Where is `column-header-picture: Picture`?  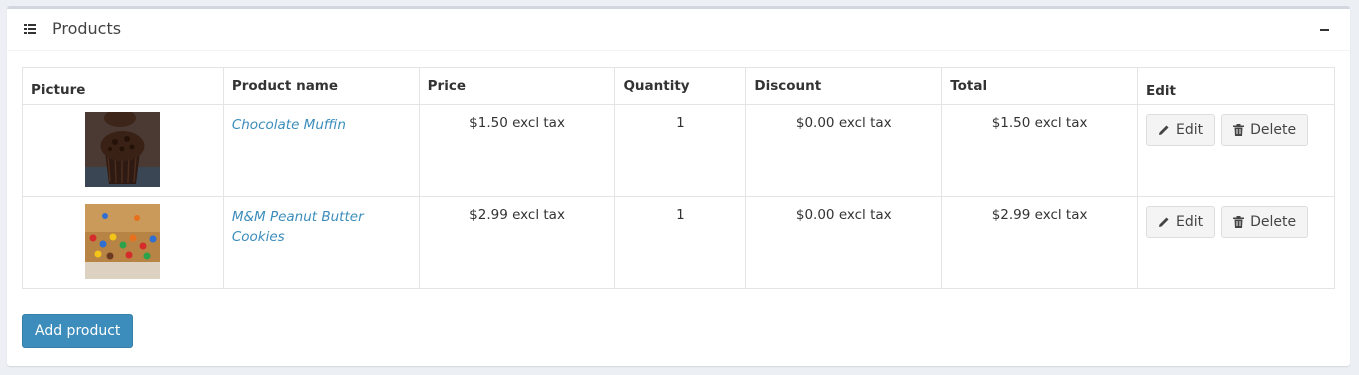
column-header-picture: Picture is located at coordinates (123, 86).